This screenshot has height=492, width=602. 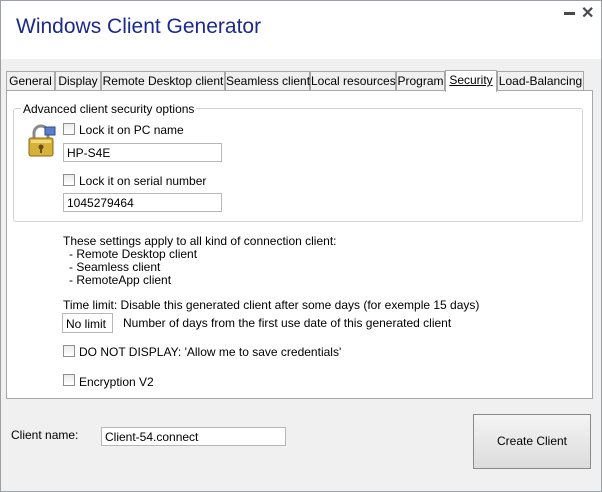 What do you see at coordinates (532, 441) in the screenshot?
I see `create-client-button: Create Client` at bounding box center [532, 441].